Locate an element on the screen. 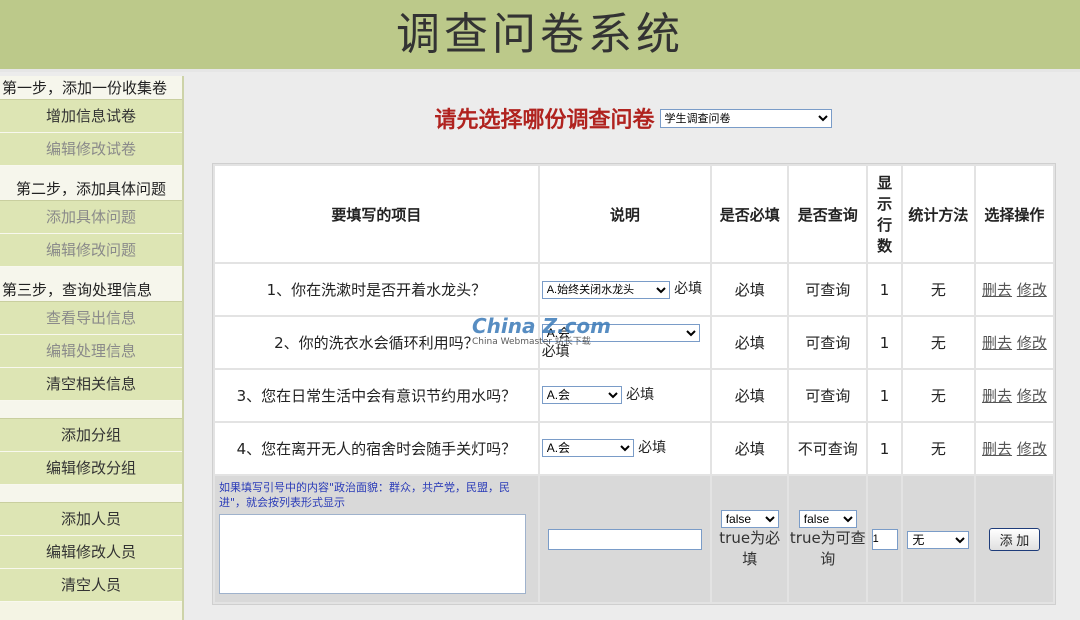 The image size is (1080, 620). stat-select: 无 is located at coordinates (938, 539).